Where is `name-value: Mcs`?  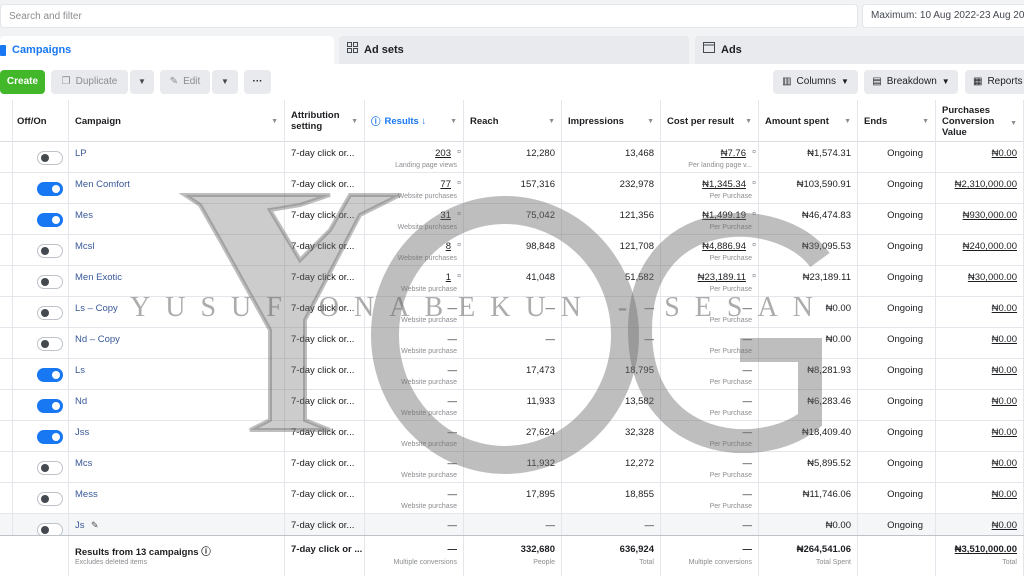 name-value: Mcs is located at coordinates (83, 463).